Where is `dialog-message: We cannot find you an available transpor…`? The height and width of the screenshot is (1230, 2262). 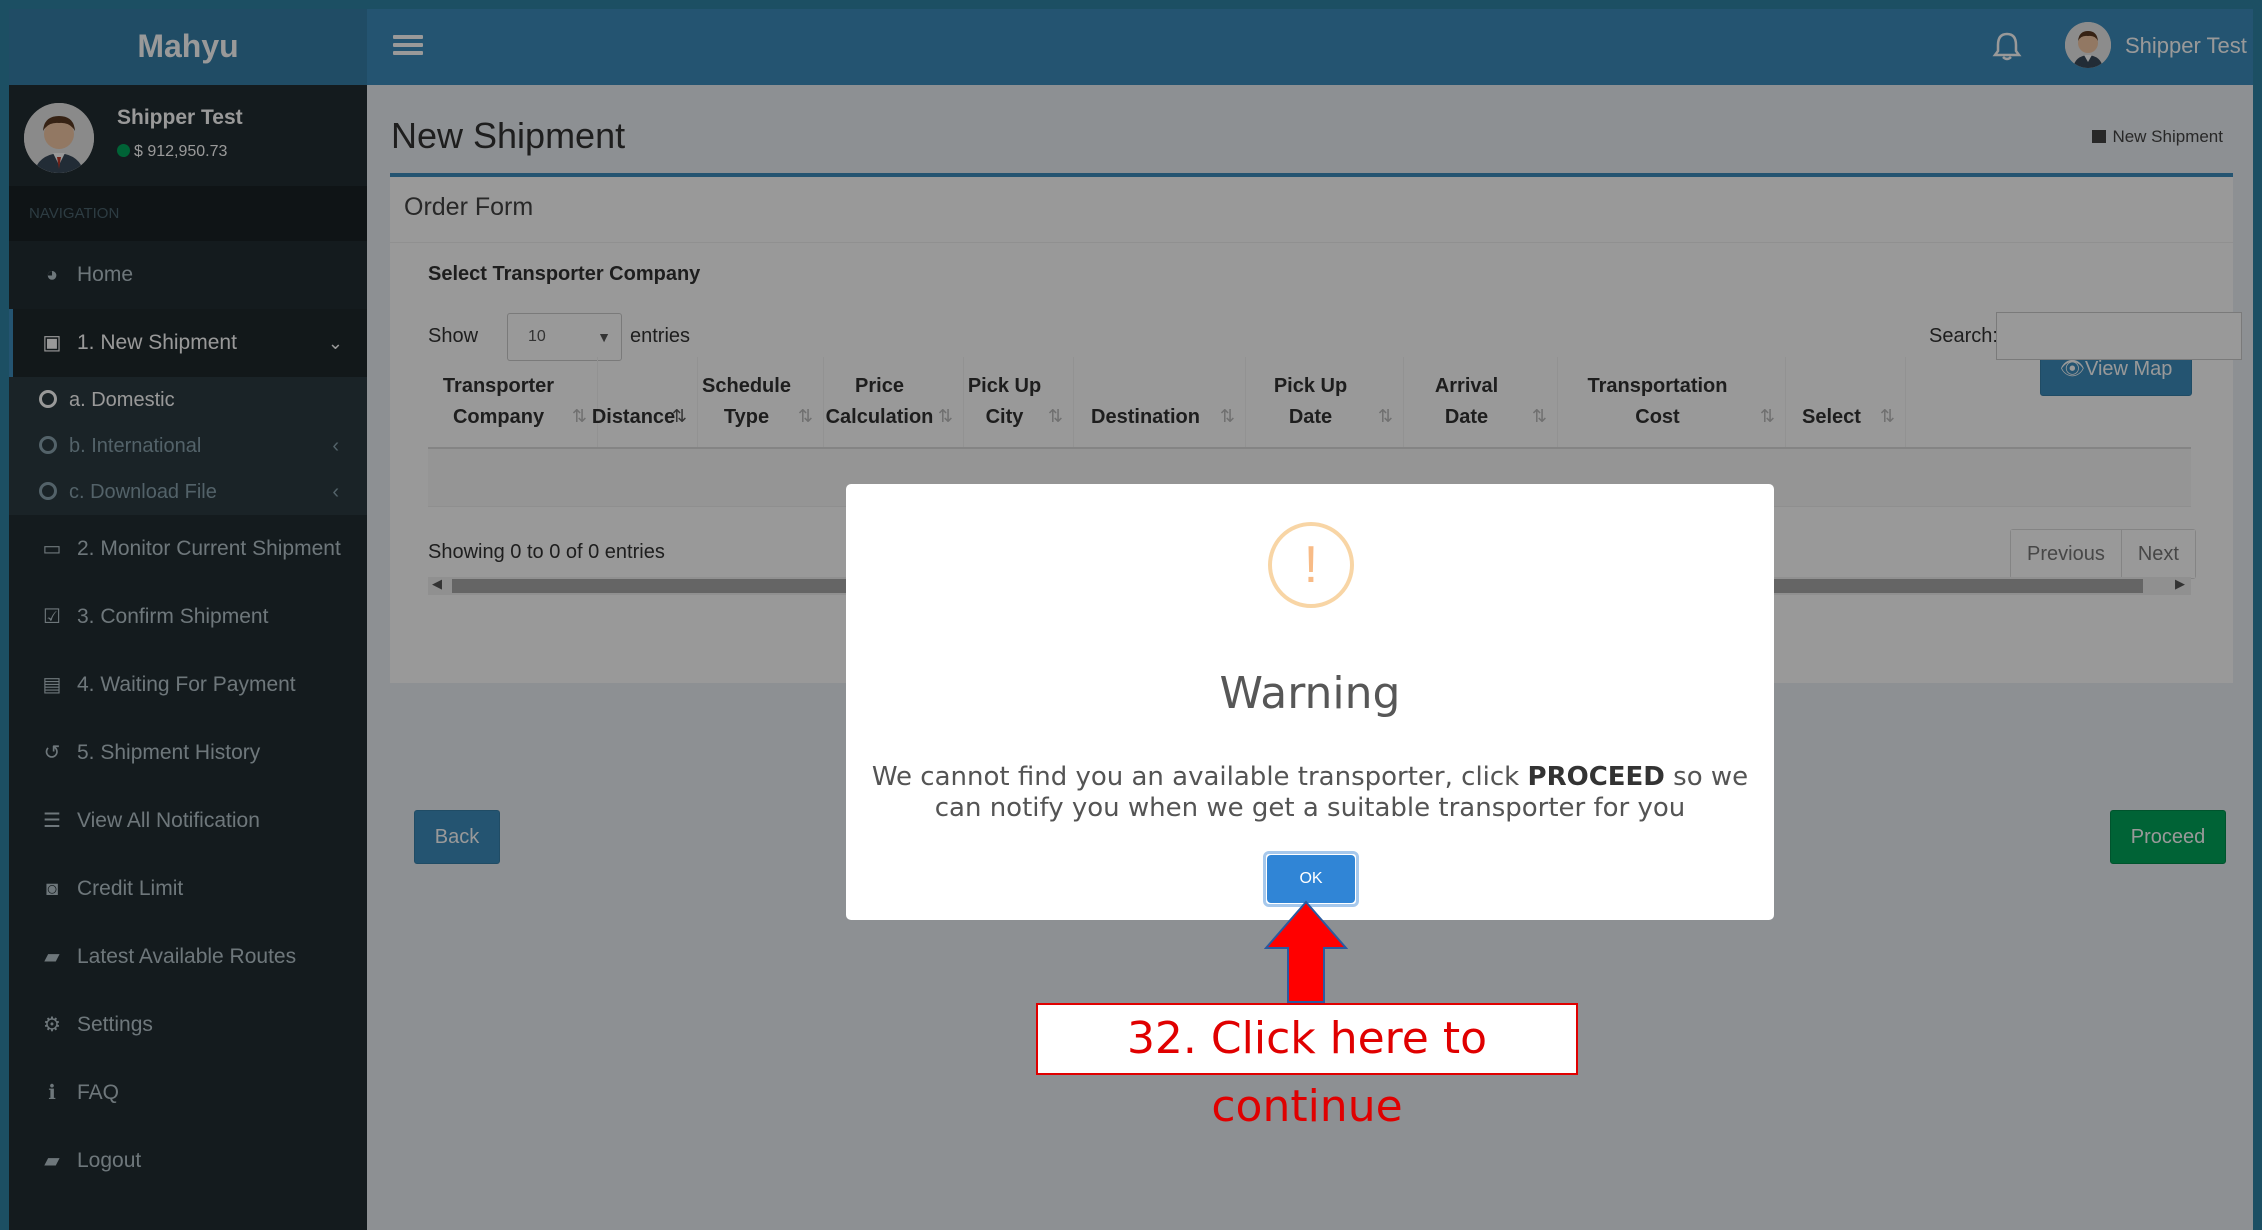
dialog-message: We cannot find you an available transpor… is located at coordinates (1310, 792).